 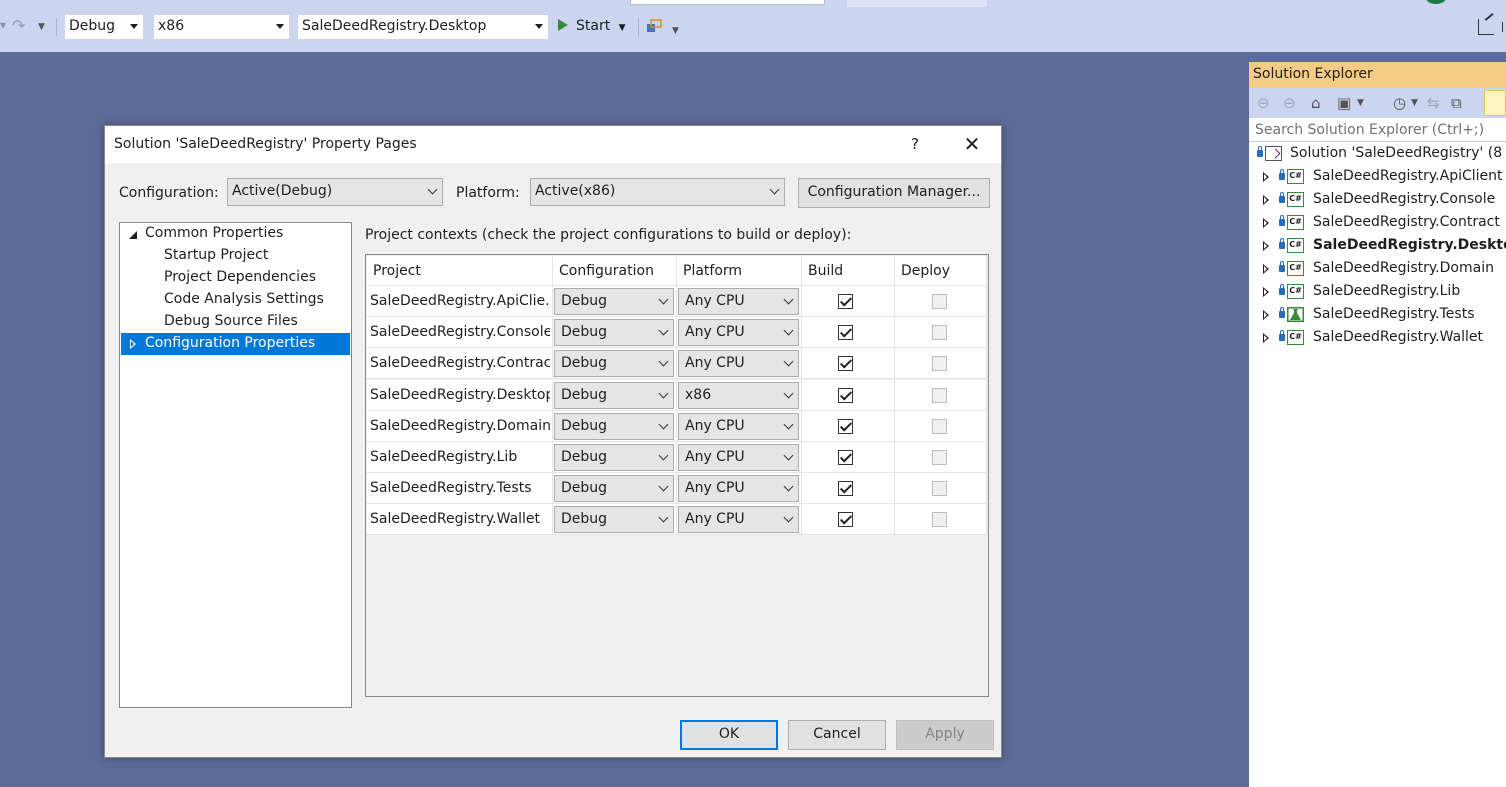 What do you see at coordinates (41, 27) in the screenshot?
I see `redo-dropdown-icon: ▼` at bounding box center [41, 27].